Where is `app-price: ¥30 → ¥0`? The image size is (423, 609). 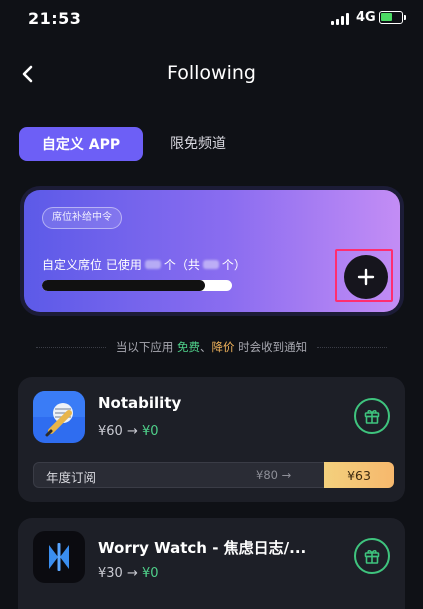
app-price: ¥30 → ¥0 is located at coordinates (128, 573).